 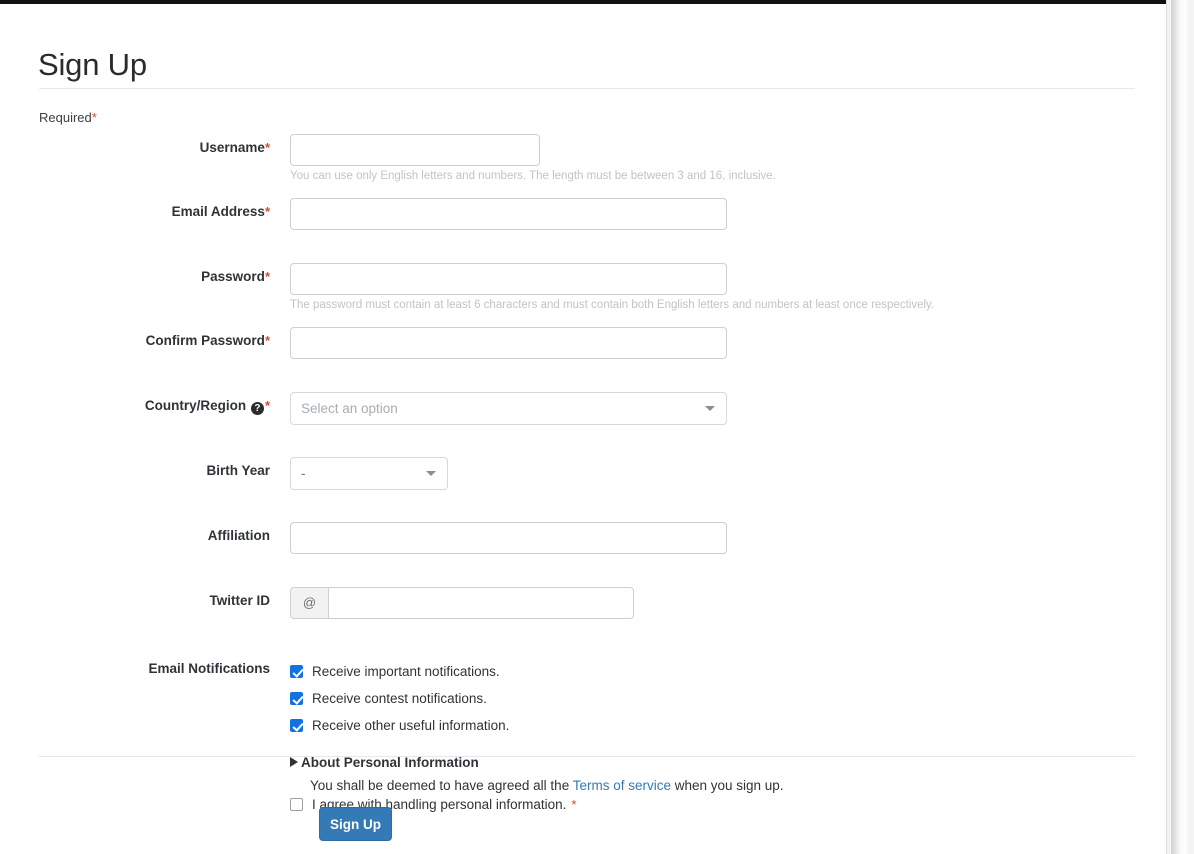 What do you see at coordinates (267, 340) in the screenshot?
I see `confirm-password-required-asterisk: *` at bounding box center [267, 340].